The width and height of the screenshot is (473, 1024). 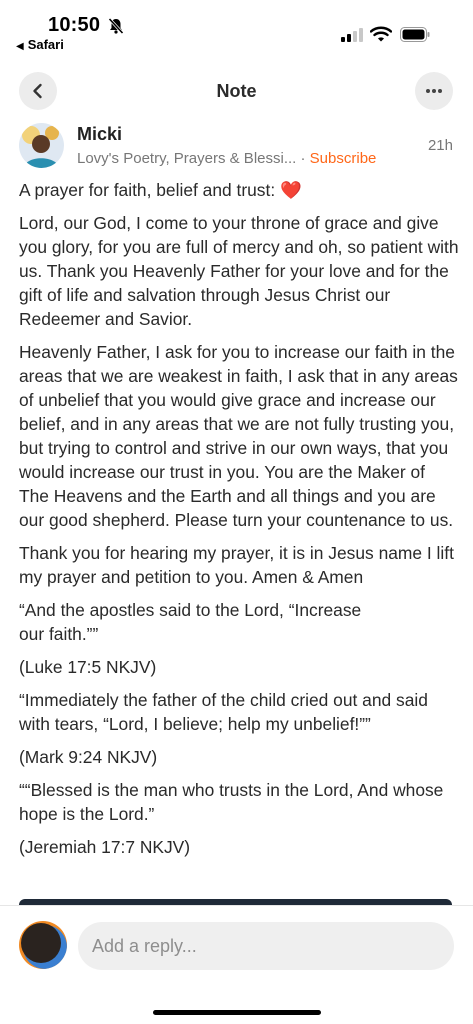 I want to click on subscribe-button: Subscribe, so click(x=343, y=158).